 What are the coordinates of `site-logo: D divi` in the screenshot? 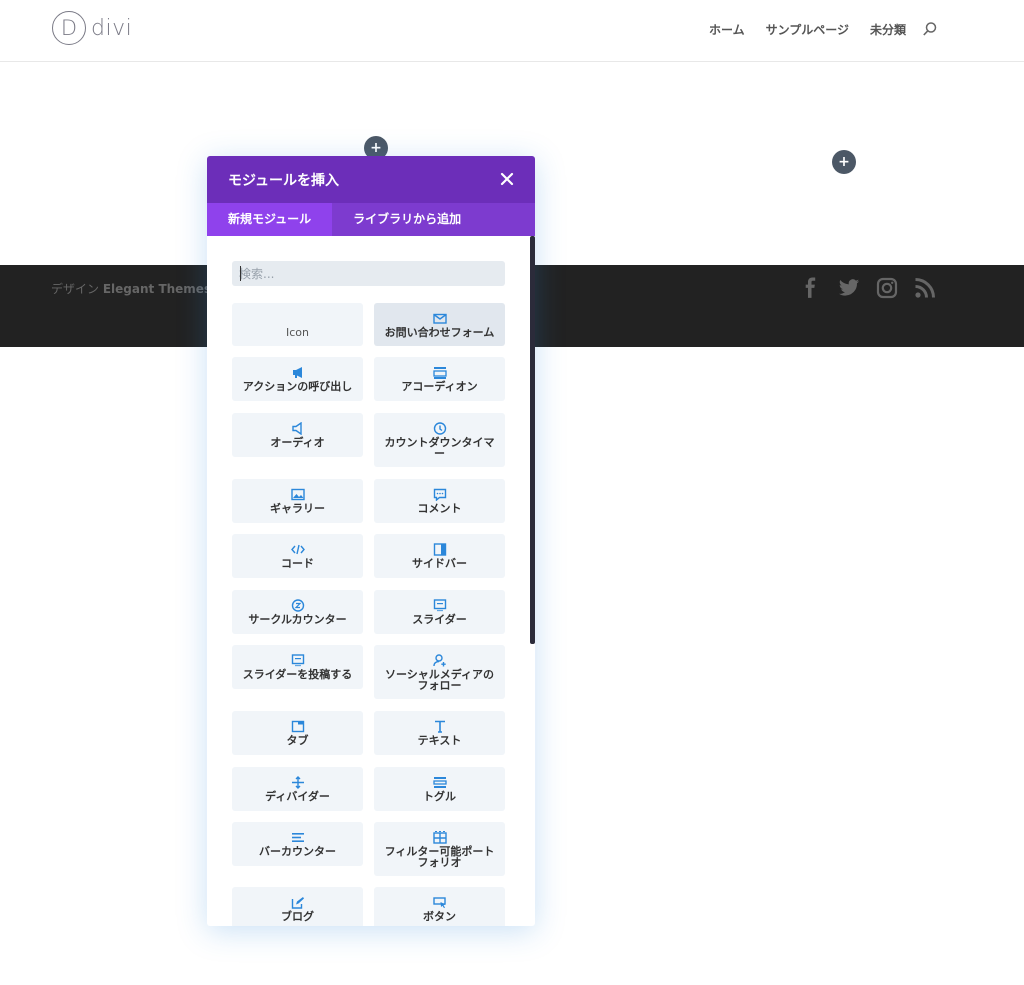 It's located at (92, 28).